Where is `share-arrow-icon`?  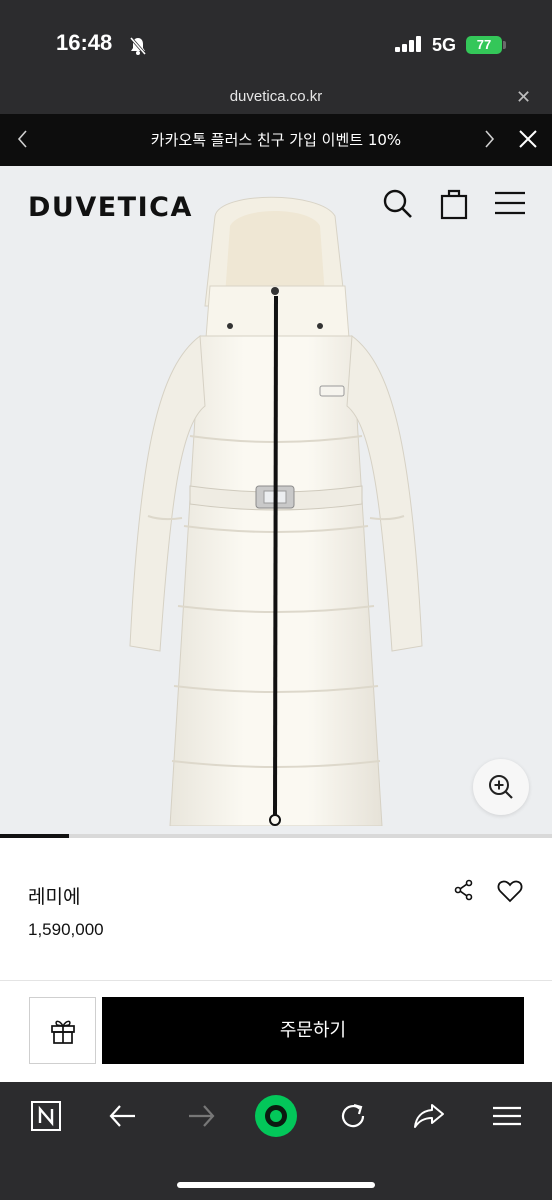 share-arrow-icon is located at coordinates (429, 1118).